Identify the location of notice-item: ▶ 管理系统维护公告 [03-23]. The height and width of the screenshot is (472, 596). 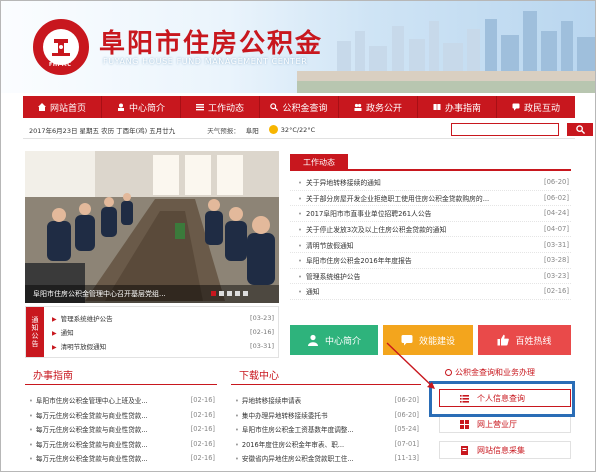
(163, 318).